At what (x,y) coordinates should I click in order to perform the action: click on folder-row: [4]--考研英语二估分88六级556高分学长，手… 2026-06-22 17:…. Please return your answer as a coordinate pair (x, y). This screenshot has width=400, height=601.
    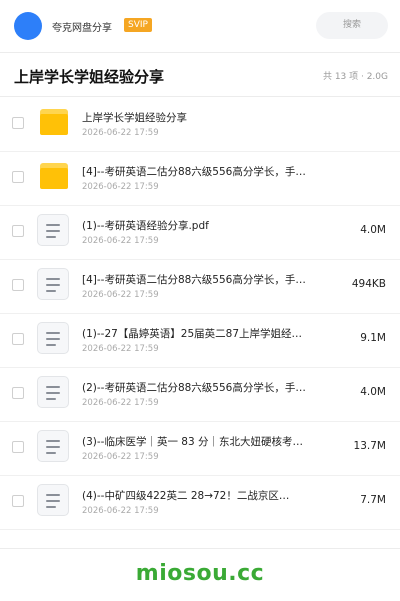
    Looking at the image, I should click on (200, 178).